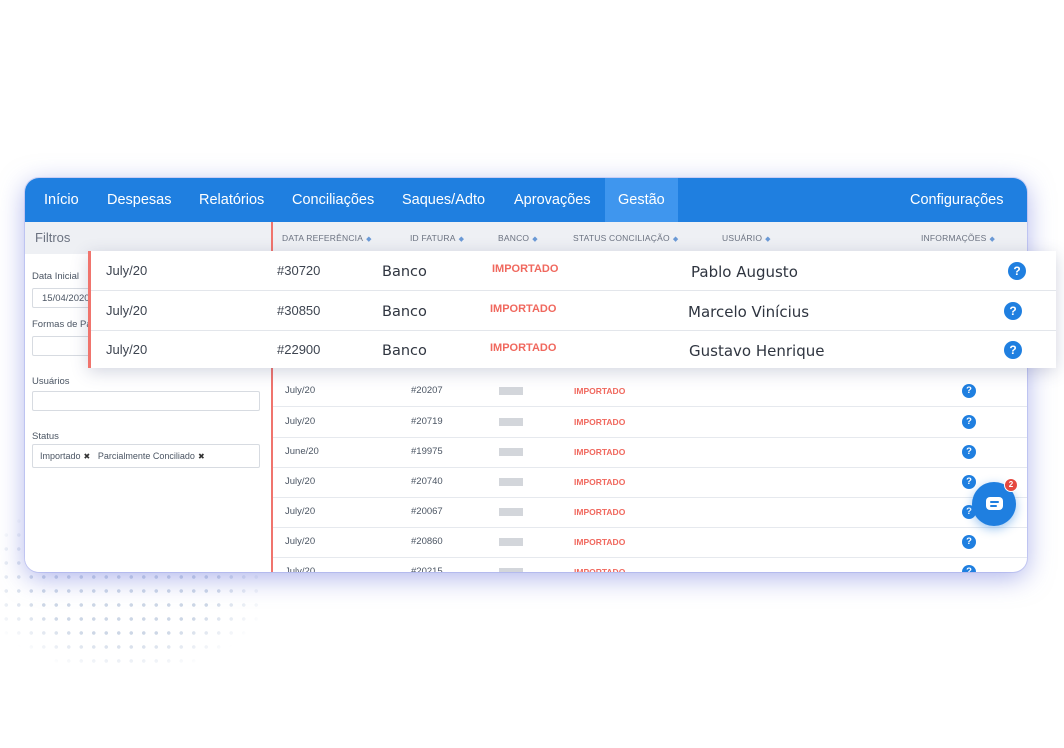  What do you see at coordinates (427, 541) in the screenshot?
I see `cell-id: #20860` at bounding box center [427, 541].